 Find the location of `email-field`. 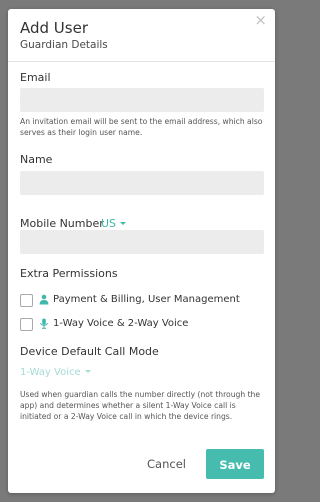

email-field is located at coordinates (142, 100).